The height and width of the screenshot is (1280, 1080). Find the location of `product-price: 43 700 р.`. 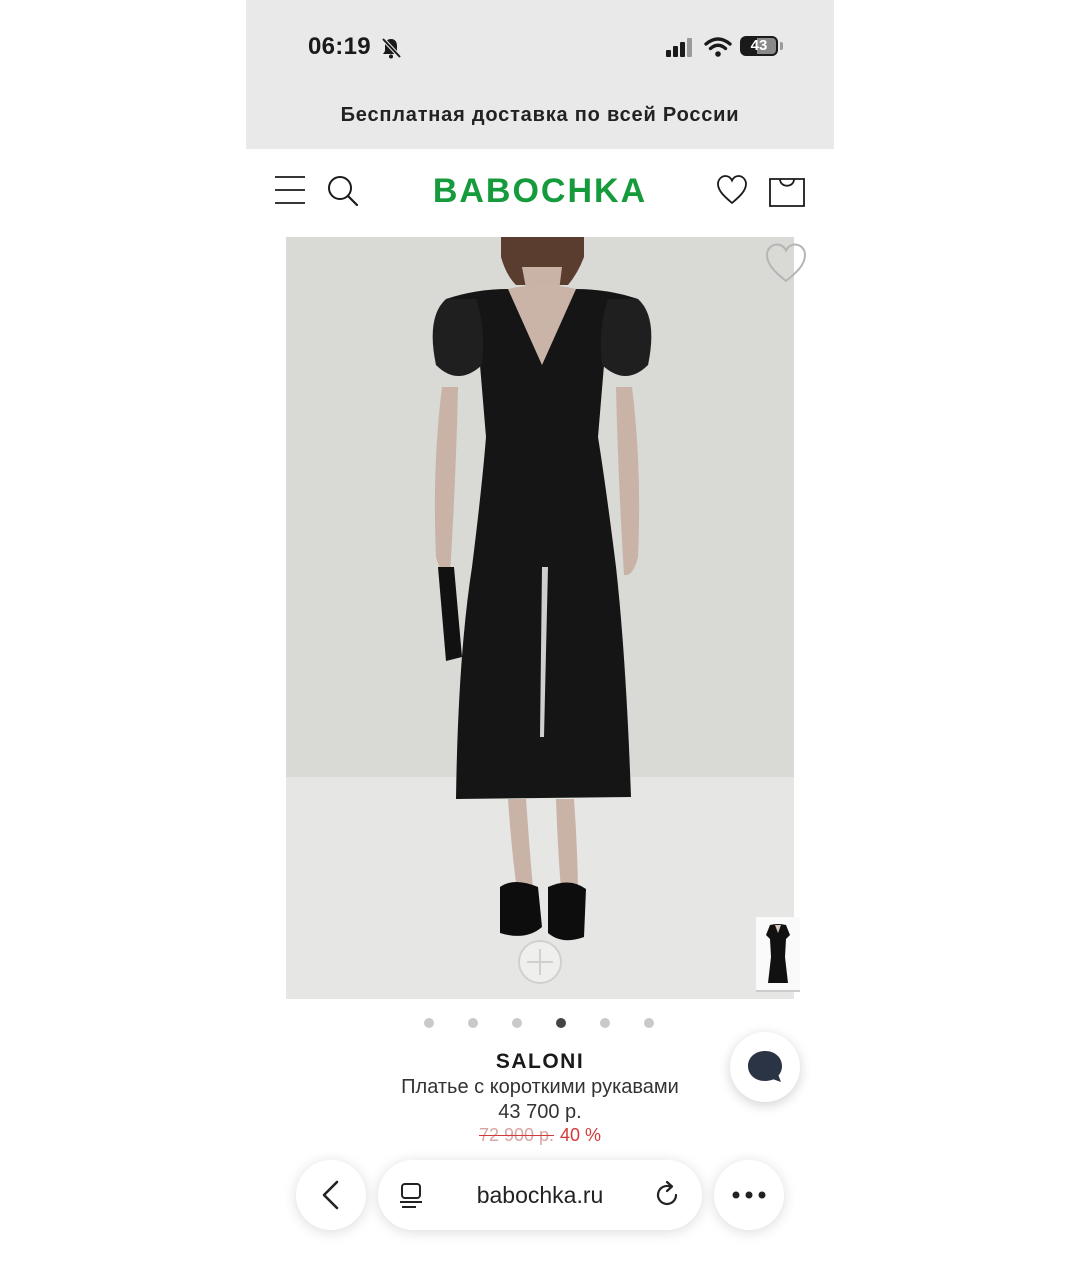

product-price: 43 700 р. is located at coordinates (540, 1112).